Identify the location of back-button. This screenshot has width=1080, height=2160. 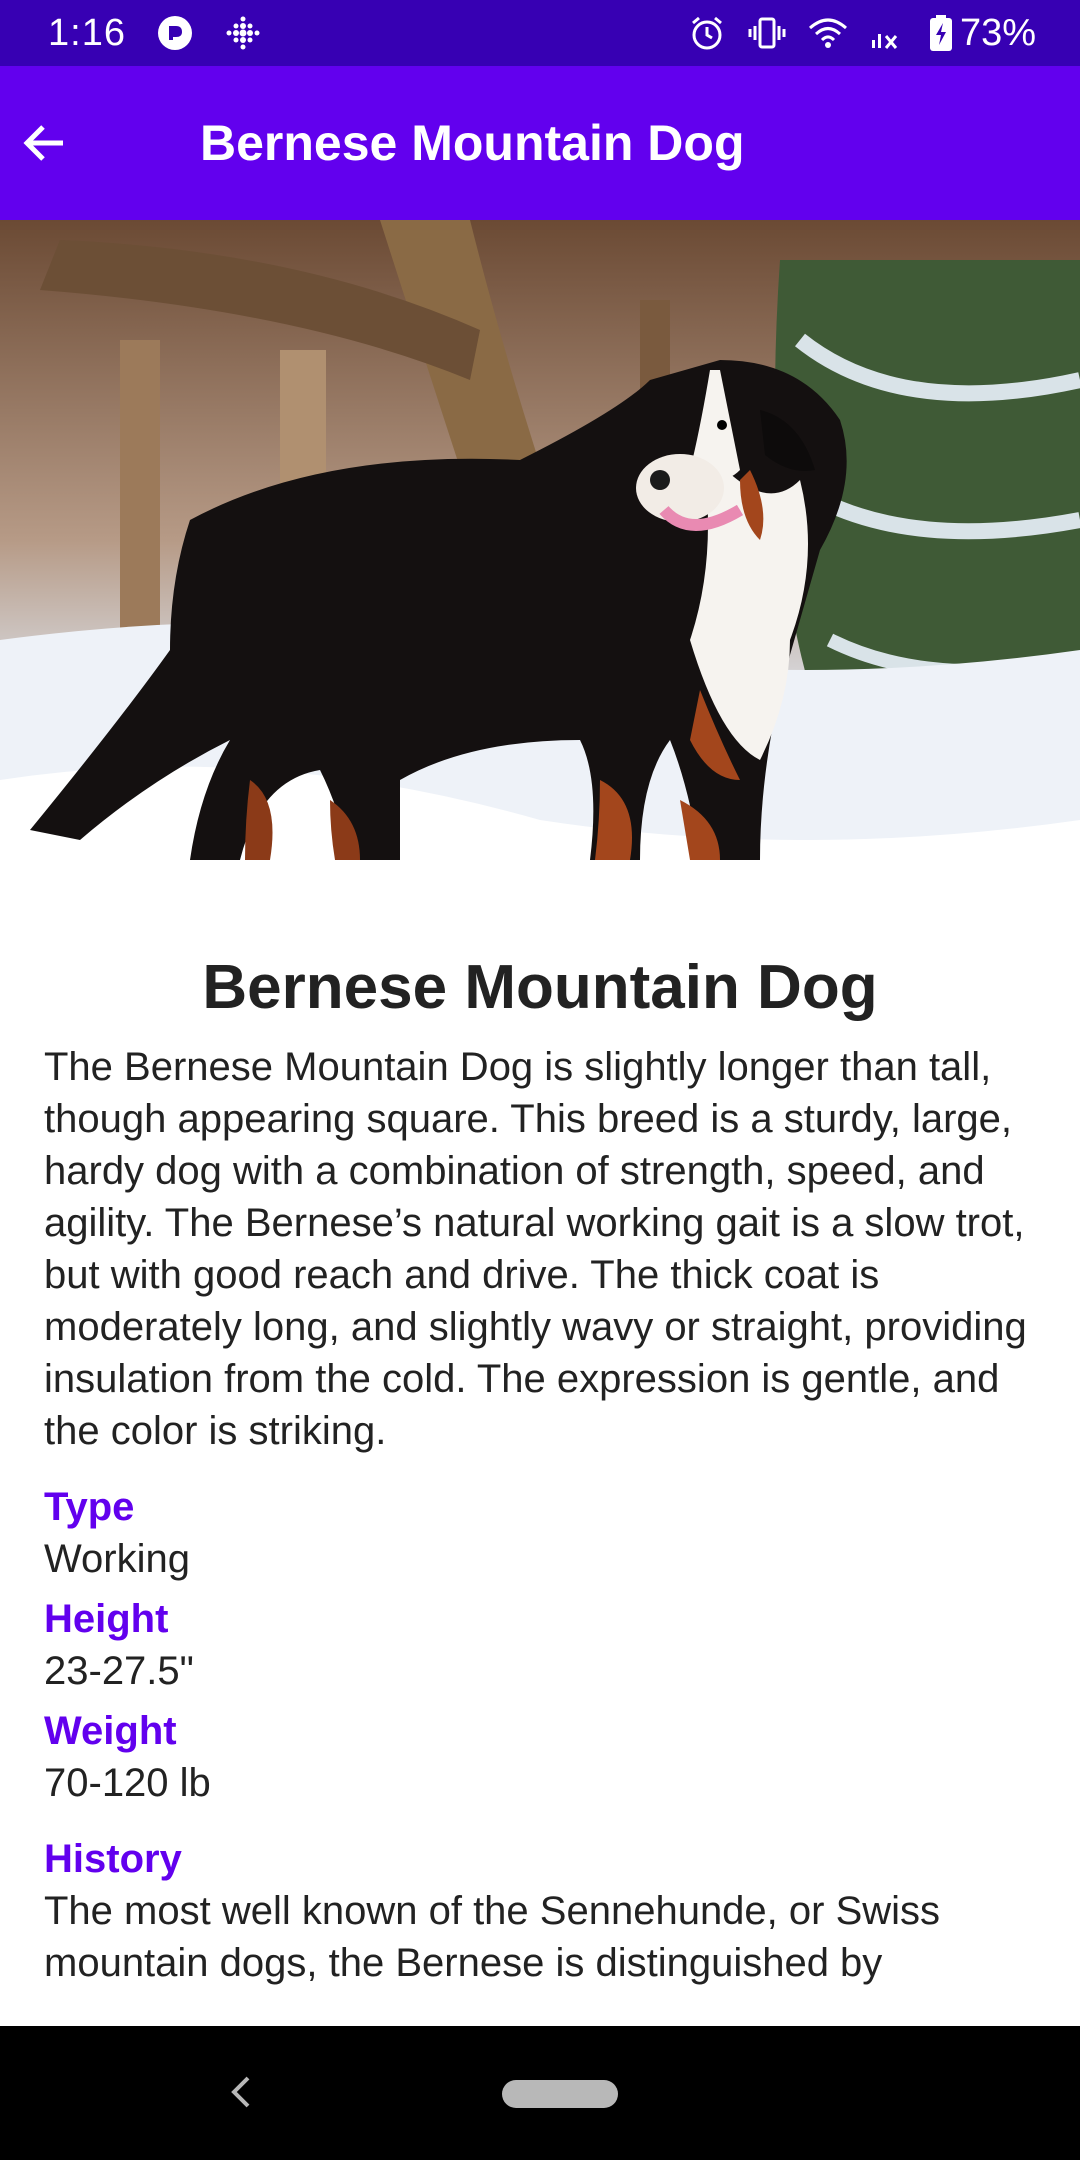
(45, 143).